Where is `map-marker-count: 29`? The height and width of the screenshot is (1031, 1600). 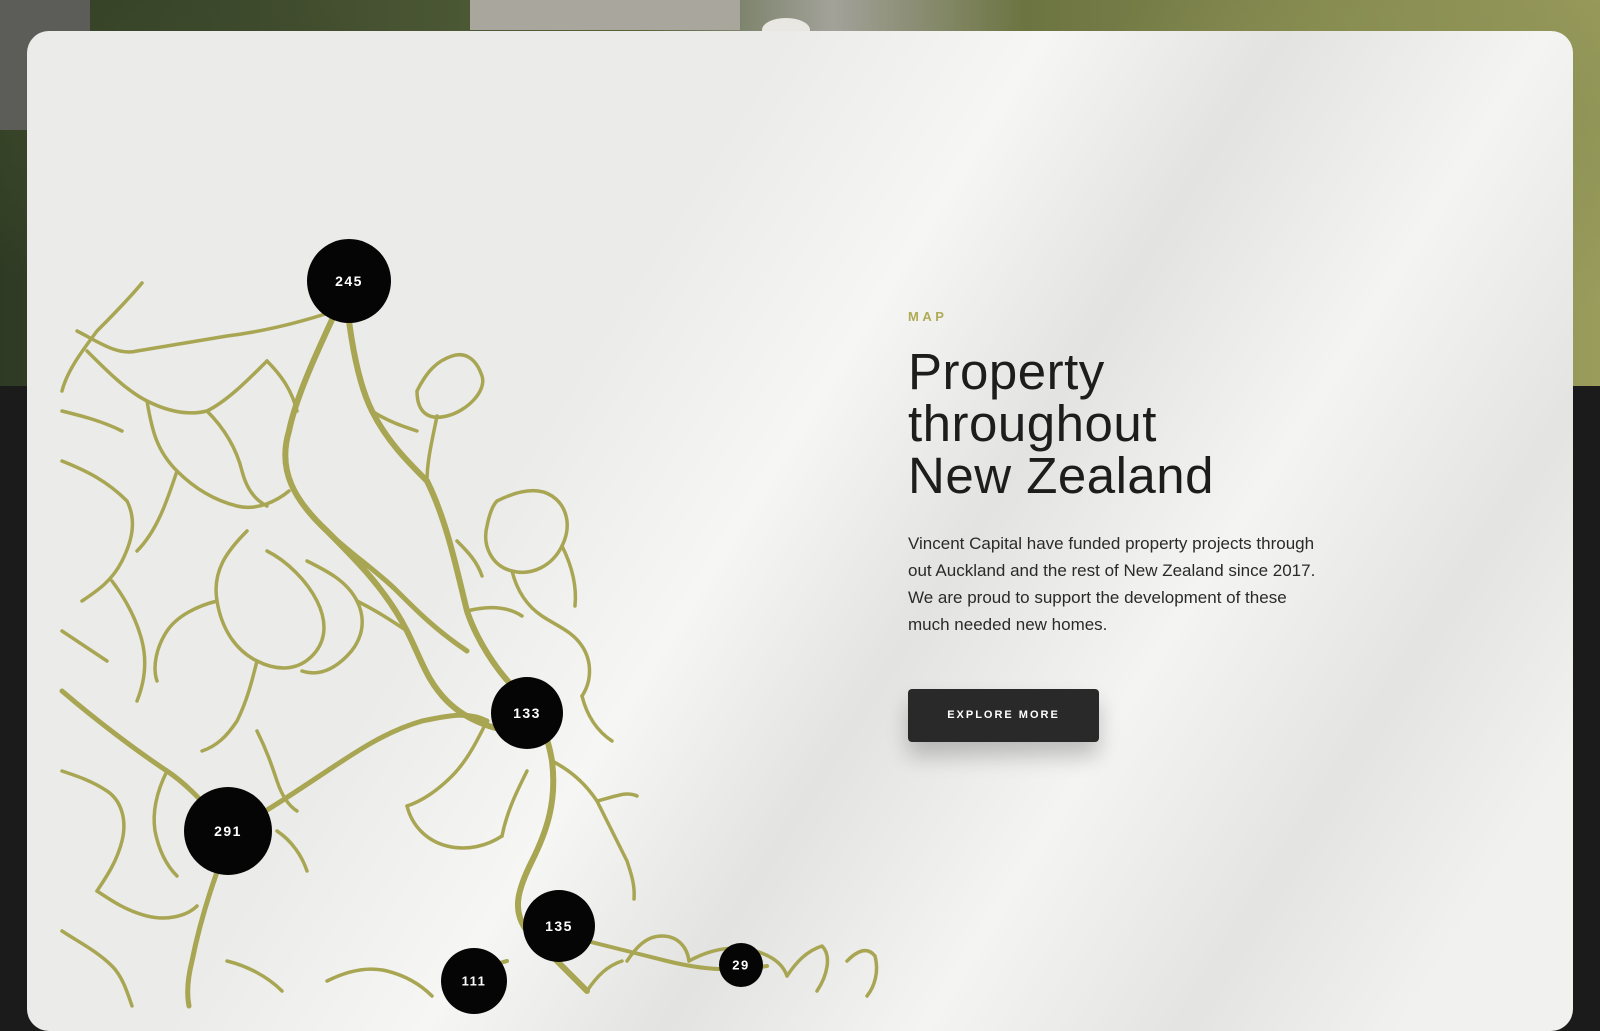 map-marker-count: 29 is located at coordinates (740, 965).